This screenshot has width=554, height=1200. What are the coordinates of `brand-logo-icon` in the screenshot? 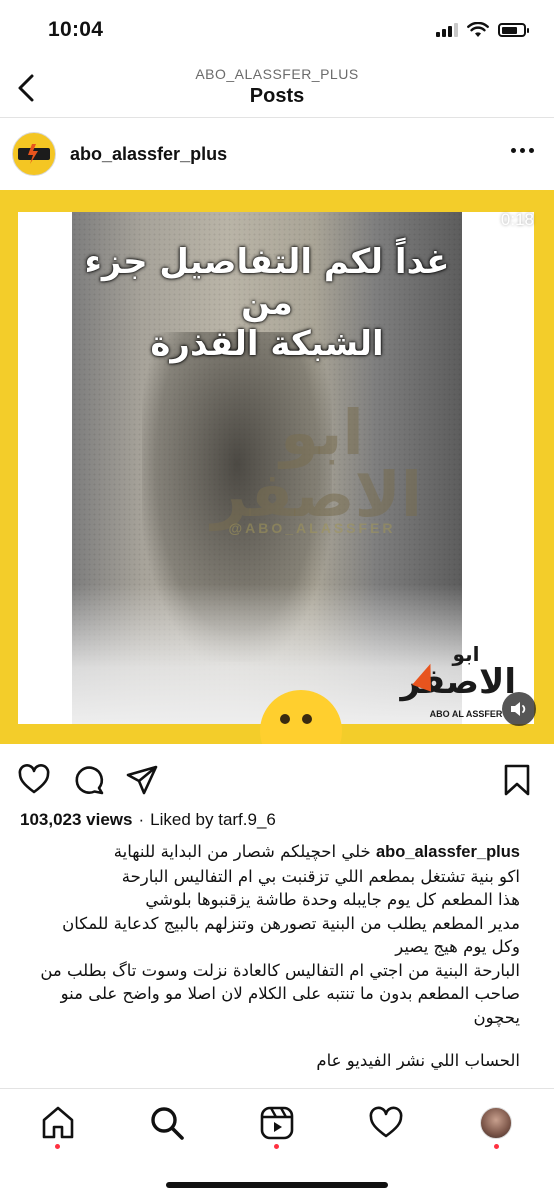 It's located at (34, 154).